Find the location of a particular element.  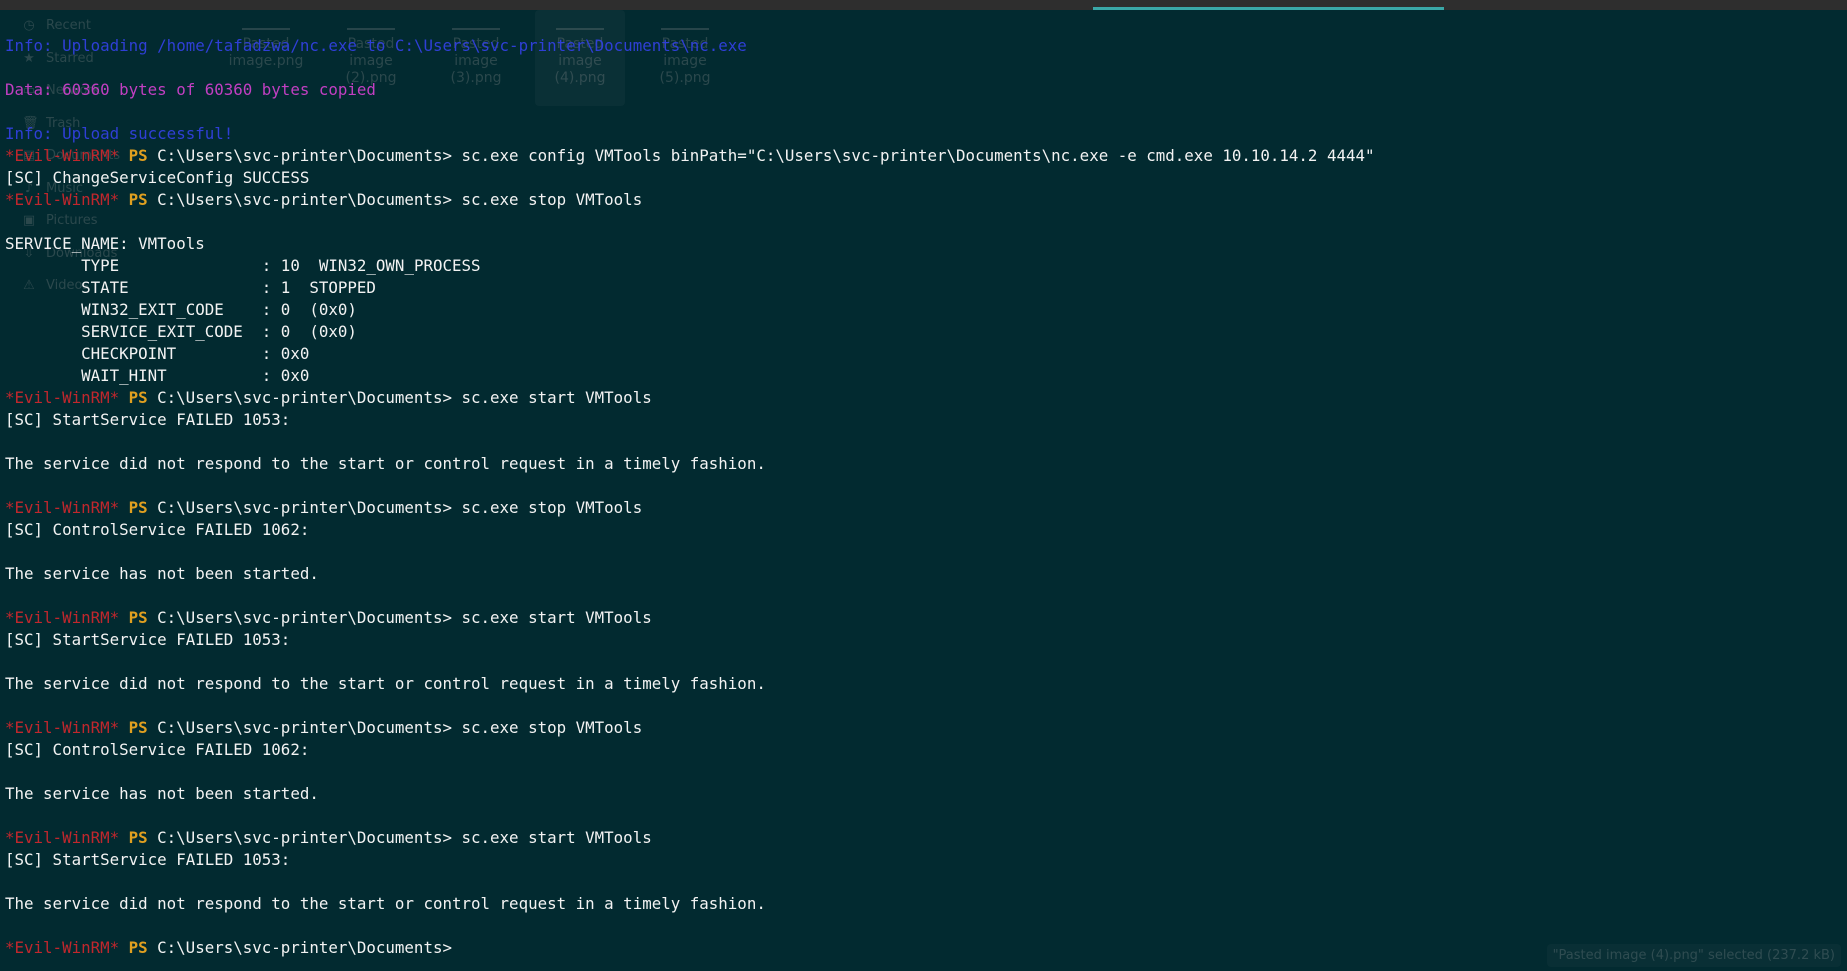

terminal-line: WAIT_HINT : 0x0 is located at coordinates (157, 375).